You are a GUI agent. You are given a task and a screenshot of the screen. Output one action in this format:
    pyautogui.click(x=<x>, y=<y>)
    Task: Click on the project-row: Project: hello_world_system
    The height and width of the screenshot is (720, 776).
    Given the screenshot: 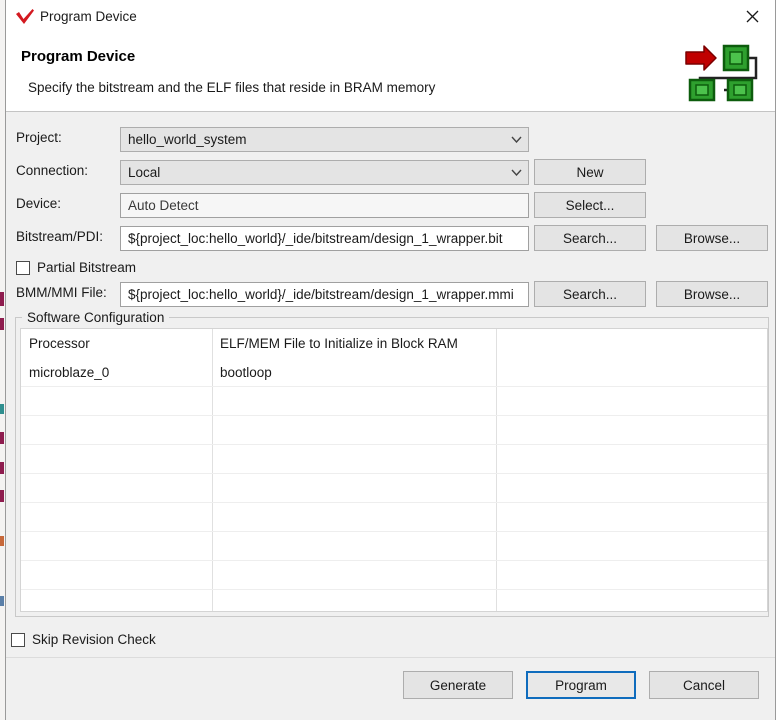 What is the action you would take?
    pyautogui.click(x=390, y=140)
    